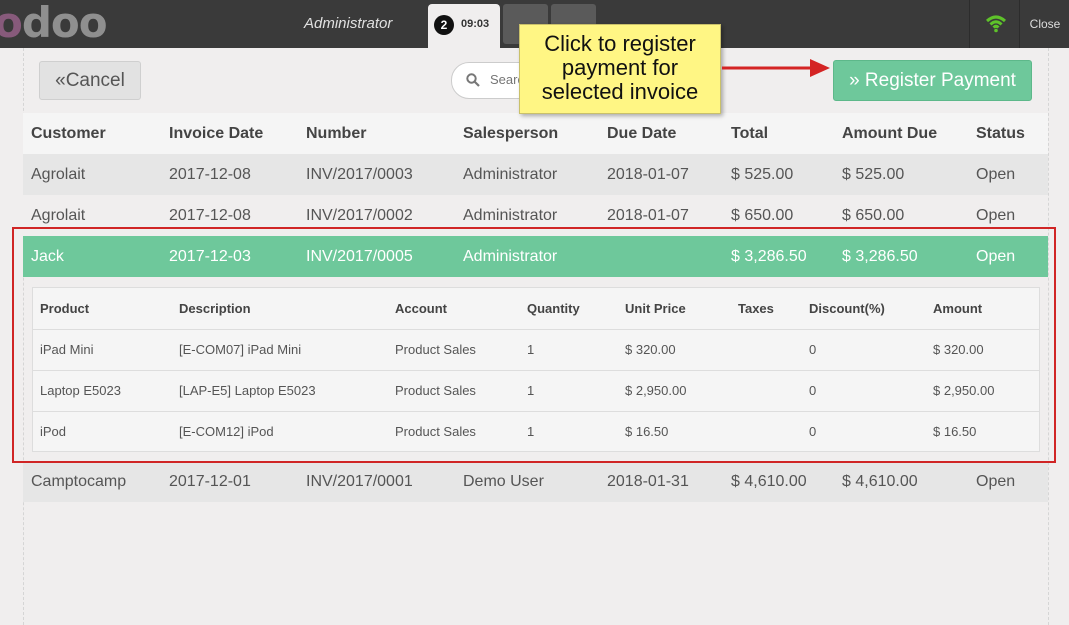  What do you see at coordinates (95, 80) in the screenshot?
I see `cancel-label: Cancel` at bounding box center [95, 80].